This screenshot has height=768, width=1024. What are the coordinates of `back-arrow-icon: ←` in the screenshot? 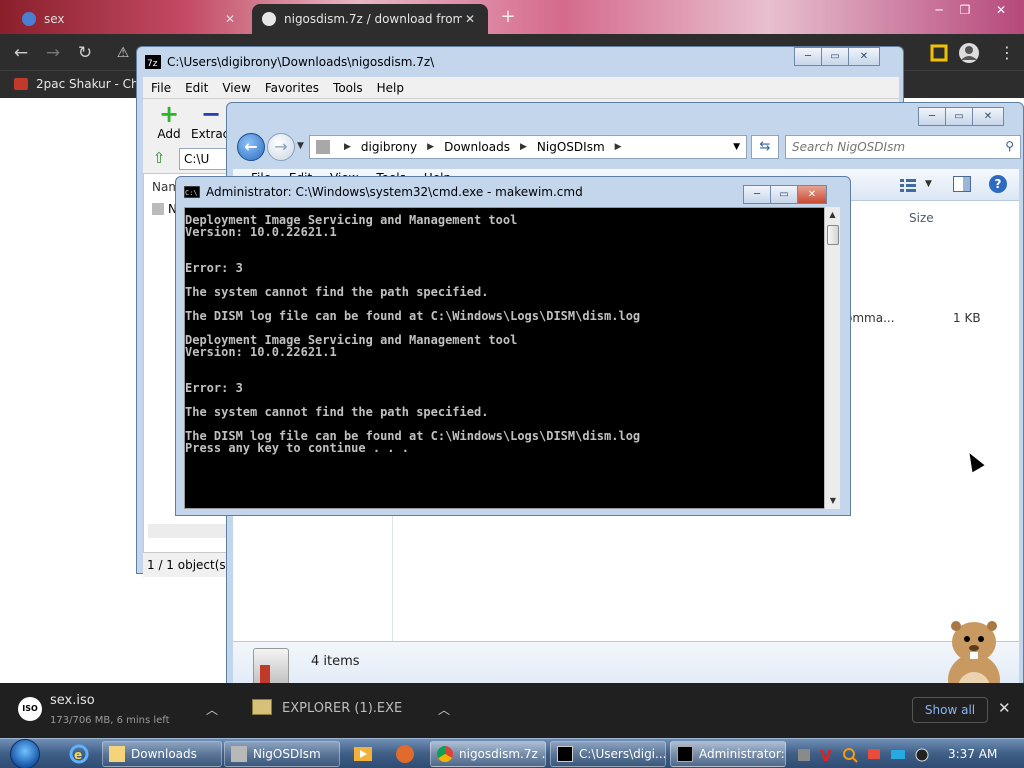 It's located at (21, 53).